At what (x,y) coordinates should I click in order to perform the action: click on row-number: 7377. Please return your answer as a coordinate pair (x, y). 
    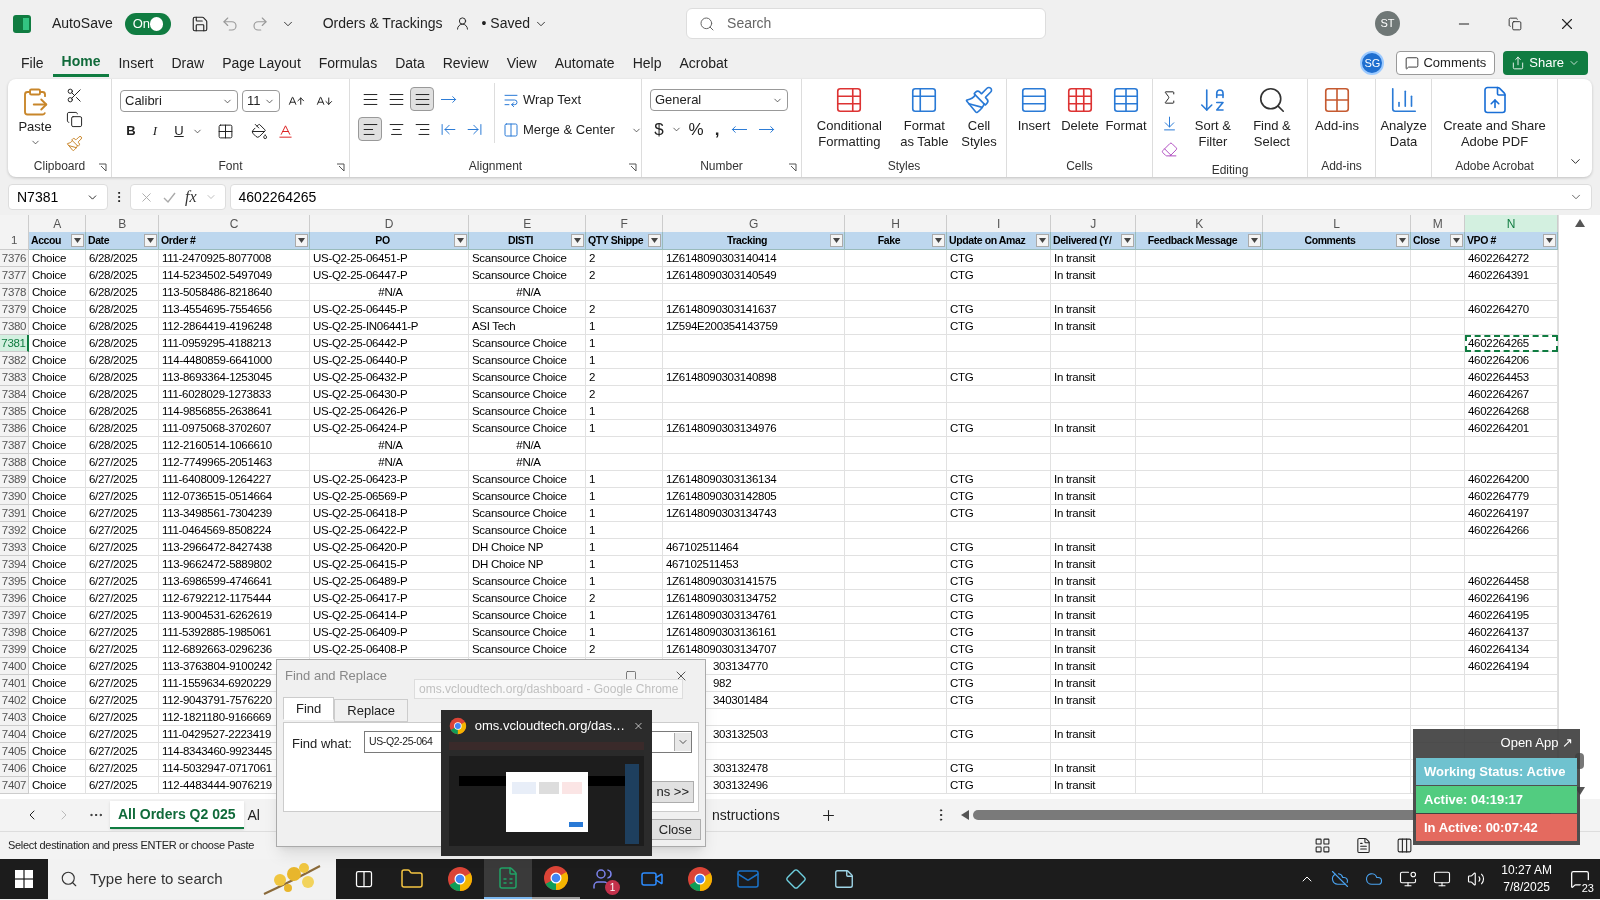
    Looking at the image, I should click on (14, 275).